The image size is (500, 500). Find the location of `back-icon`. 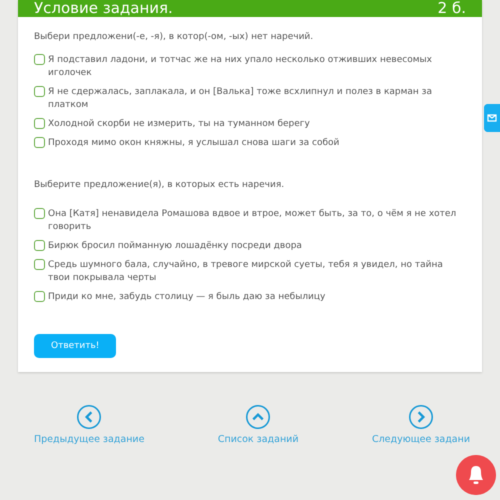

back-icon is located at coordinates (89, 417).